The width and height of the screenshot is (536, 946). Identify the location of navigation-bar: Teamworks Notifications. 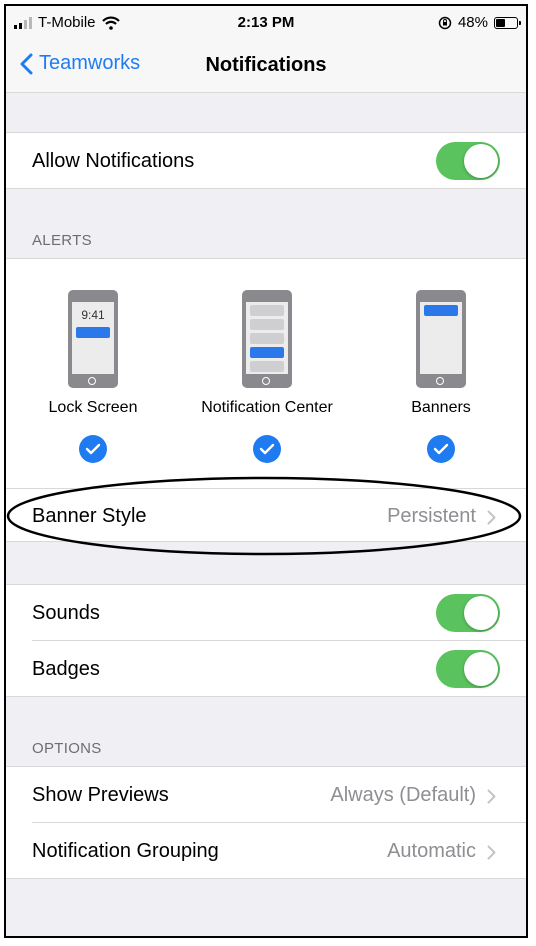
(266, 66).